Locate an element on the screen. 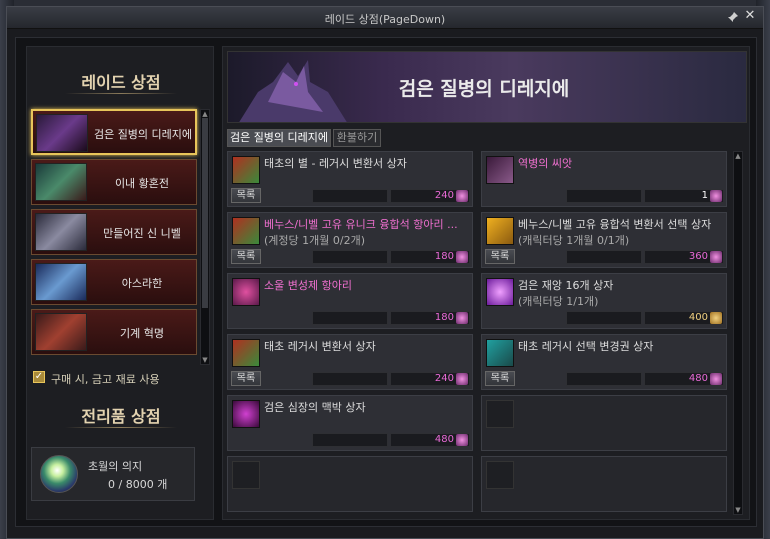 This screenshot has height=539, width=770. item-name: 역병의 씨앗 is located at coordinates (545, 163).